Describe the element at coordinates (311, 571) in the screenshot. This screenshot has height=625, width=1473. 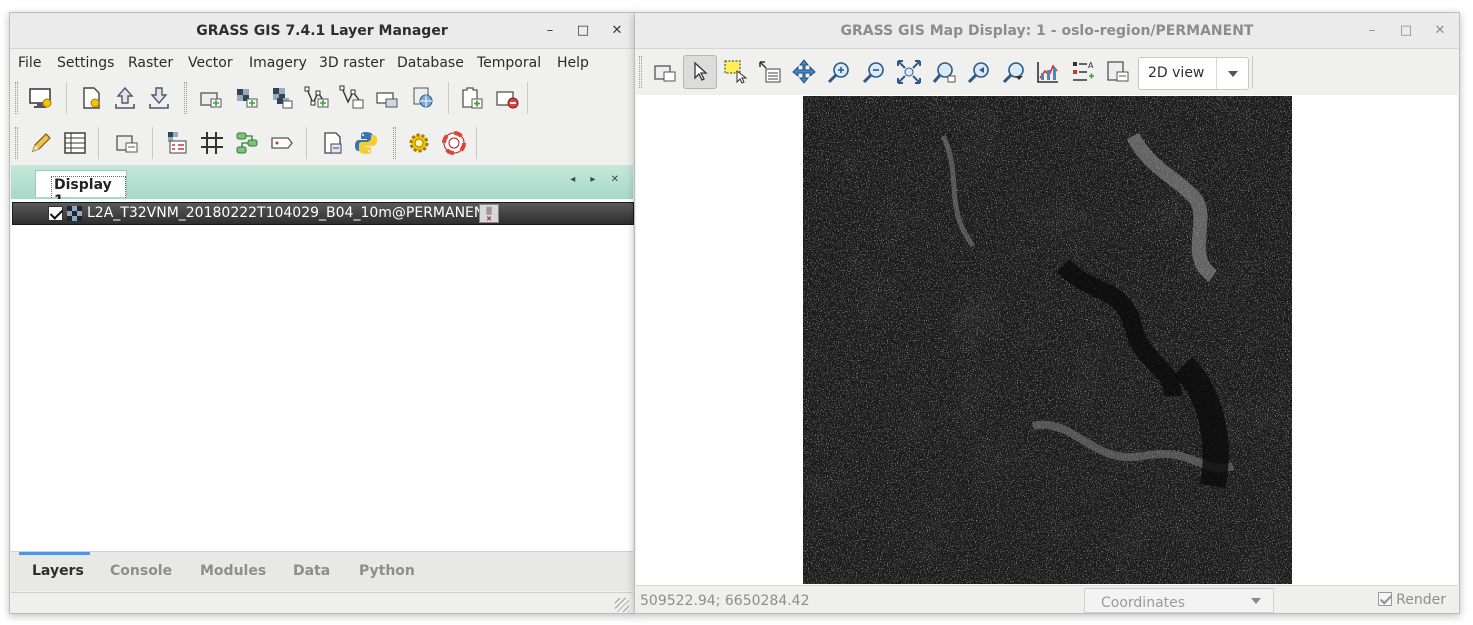
I see `tab-data: Data` at that location.